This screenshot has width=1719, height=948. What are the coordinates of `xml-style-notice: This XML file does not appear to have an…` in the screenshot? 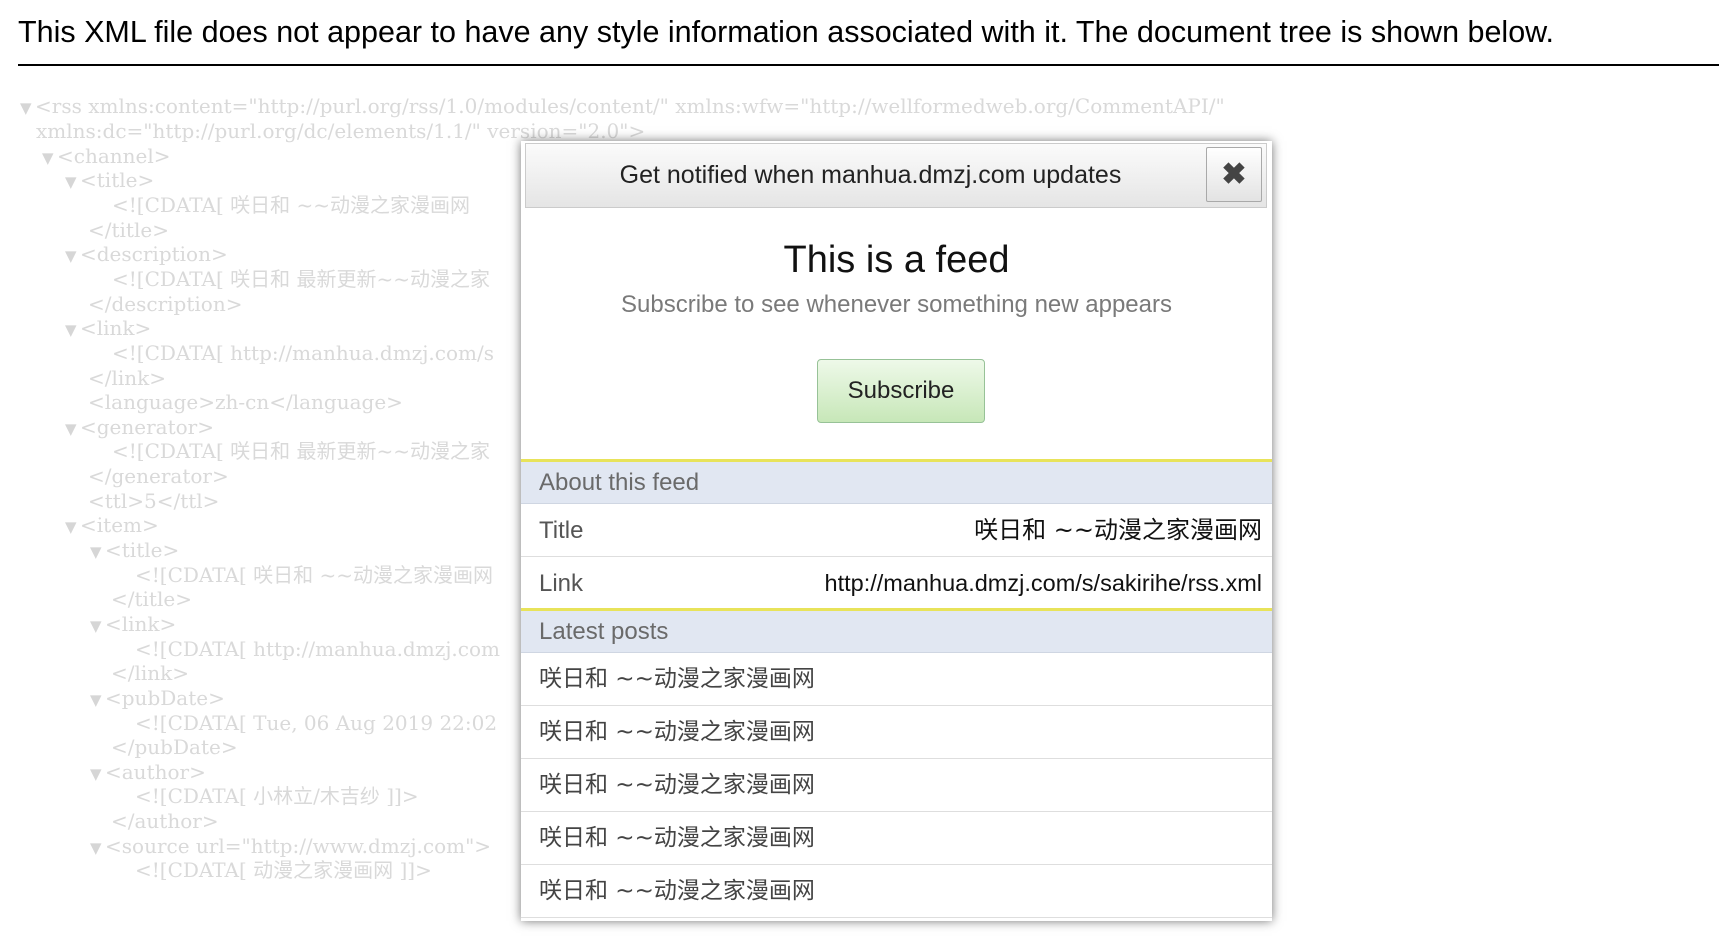 It's located at (786, 32).